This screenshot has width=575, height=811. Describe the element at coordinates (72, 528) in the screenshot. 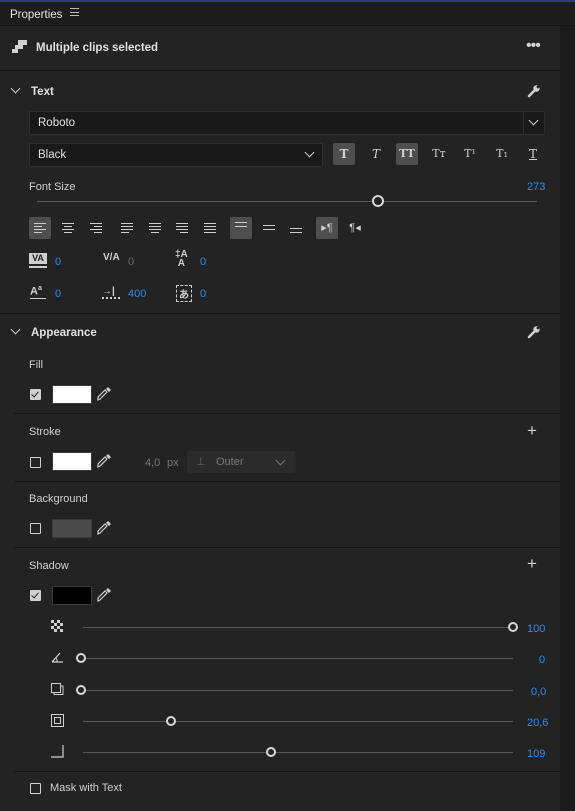

I see `background-color-swatch` at that location.